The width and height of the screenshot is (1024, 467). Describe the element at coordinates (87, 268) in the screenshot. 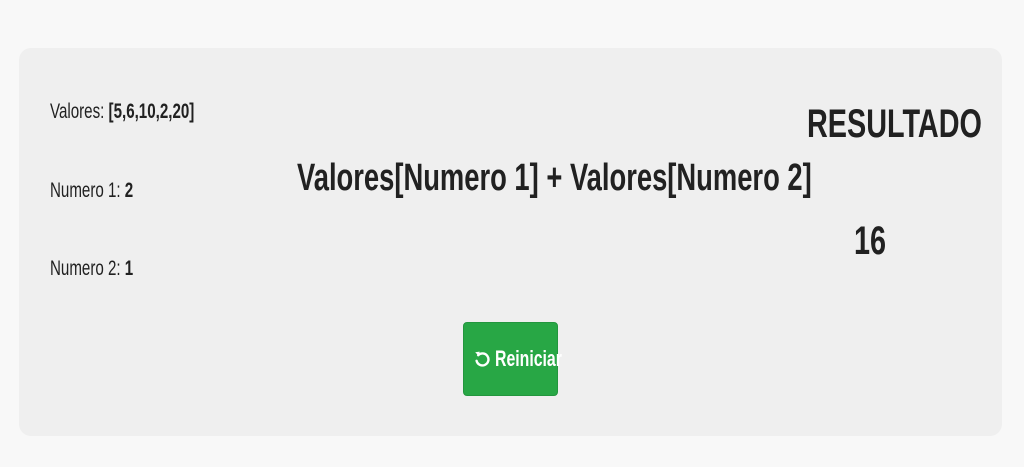

I see `numero2-label: Numero 2:` at that location.